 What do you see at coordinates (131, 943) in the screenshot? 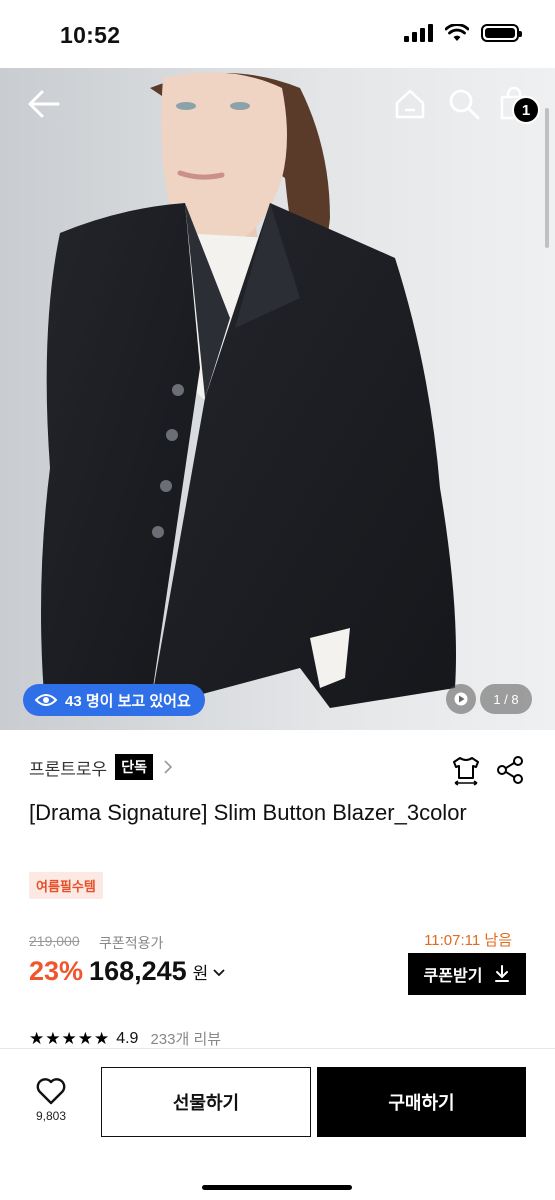
I see `coupon-price-label: 쿠폰적용가` at bounding box center [131, 943].